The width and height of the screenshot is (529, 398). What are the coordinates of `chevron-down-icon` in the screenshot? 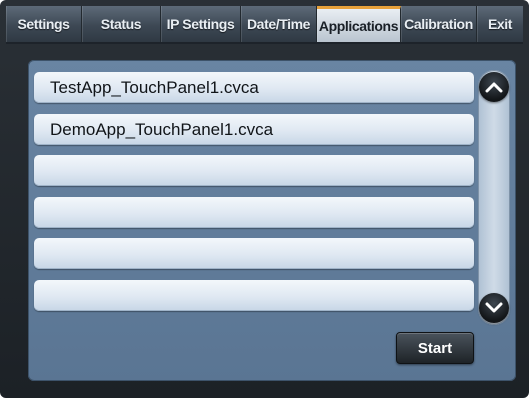 It's located at (494, 308).